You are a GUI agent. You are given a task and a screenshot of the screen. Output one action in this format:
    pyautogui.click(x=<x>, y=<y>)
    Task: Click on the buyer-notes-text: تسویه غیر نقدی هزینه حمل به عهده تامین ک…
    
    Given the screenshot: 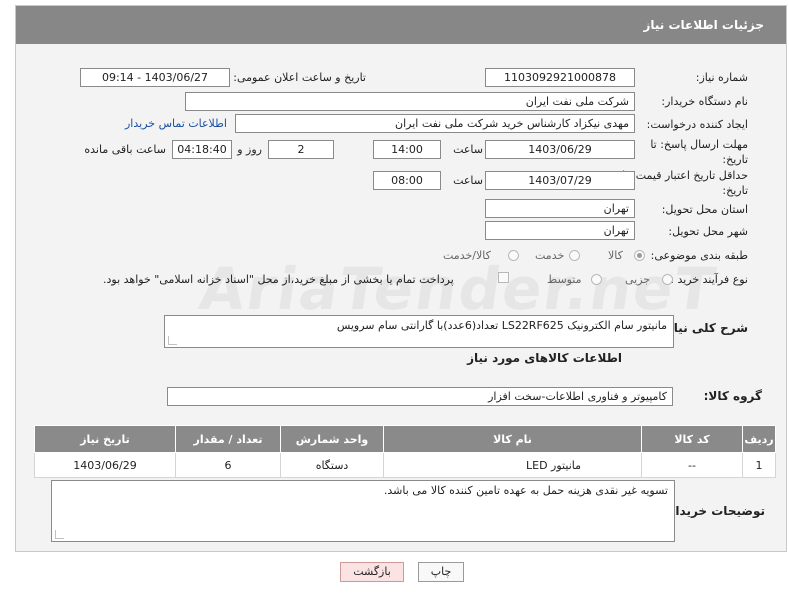 What is the action you would take?
    pyautogui.click(x=525, y=490)
    